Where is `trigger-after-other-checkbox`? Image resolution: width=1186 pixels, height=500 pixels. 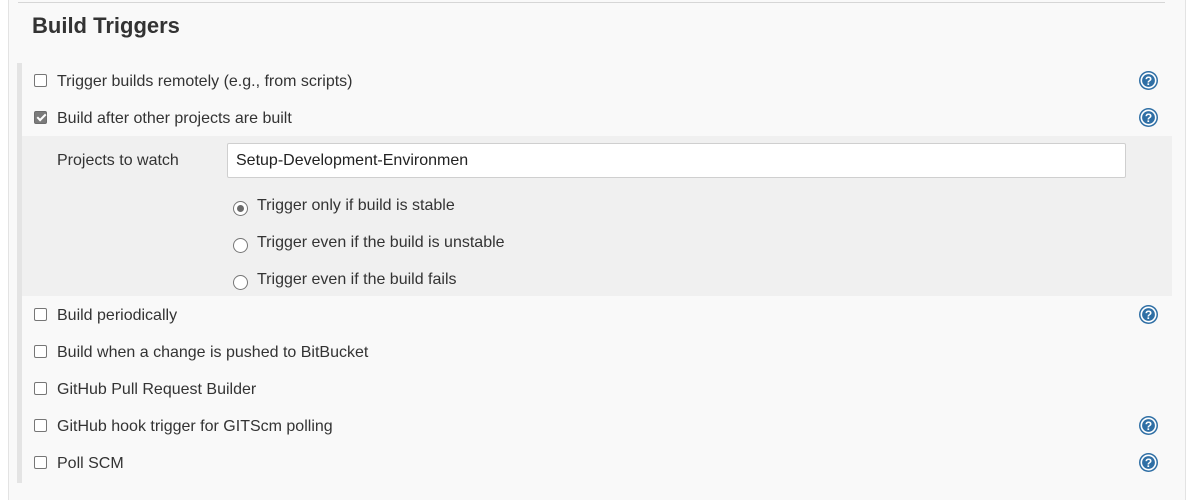
trigger-after-other-checkbox is located at coordinates (40, 117).